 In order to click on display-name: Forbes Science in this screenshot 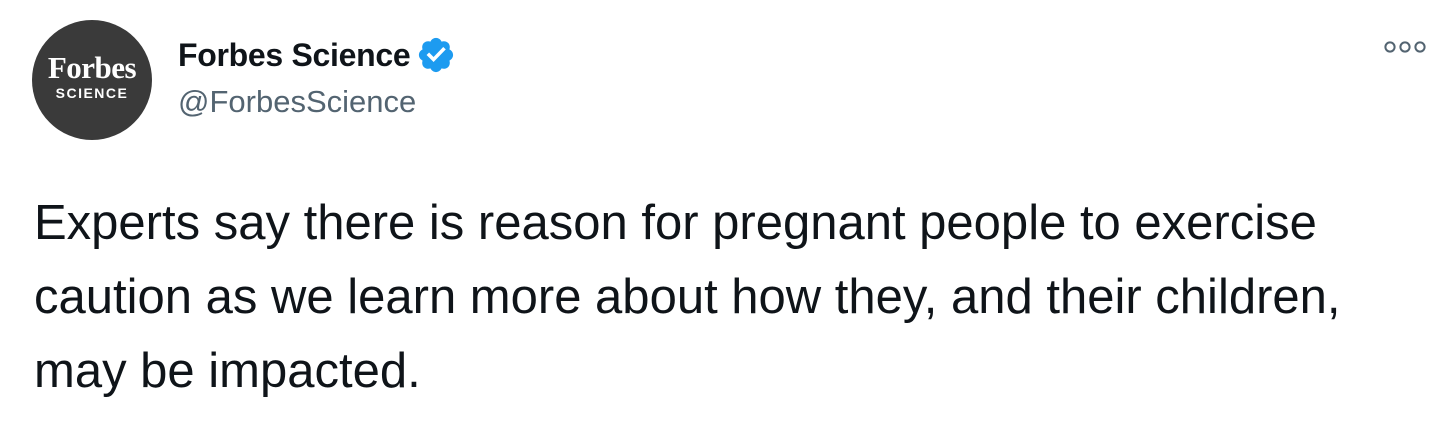, I will do `click(294, 55)`.